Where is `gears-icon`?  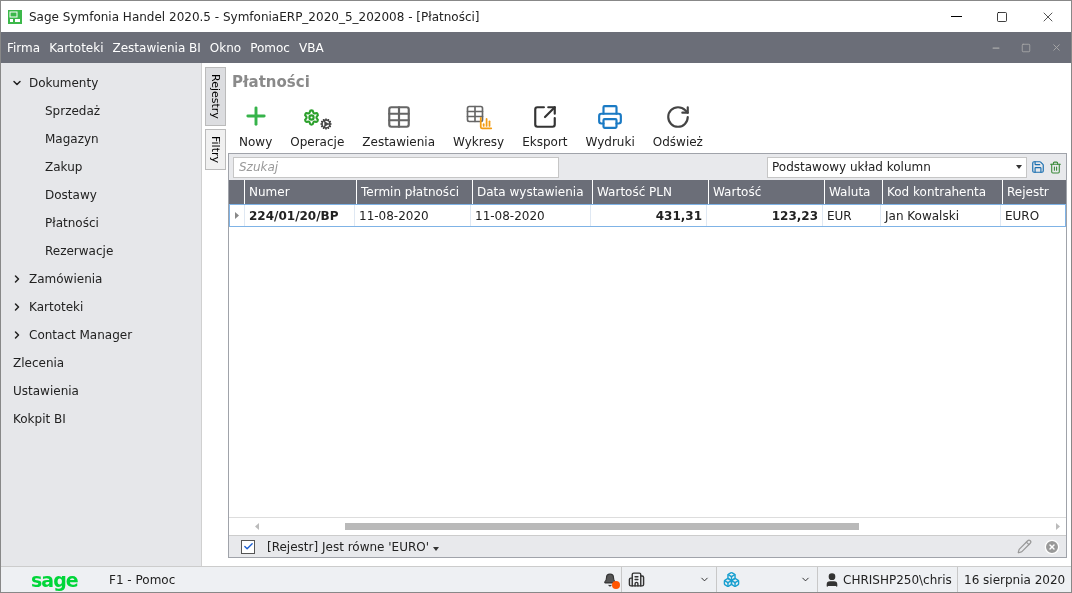
gears-icon is located at coordinates (317, 119).